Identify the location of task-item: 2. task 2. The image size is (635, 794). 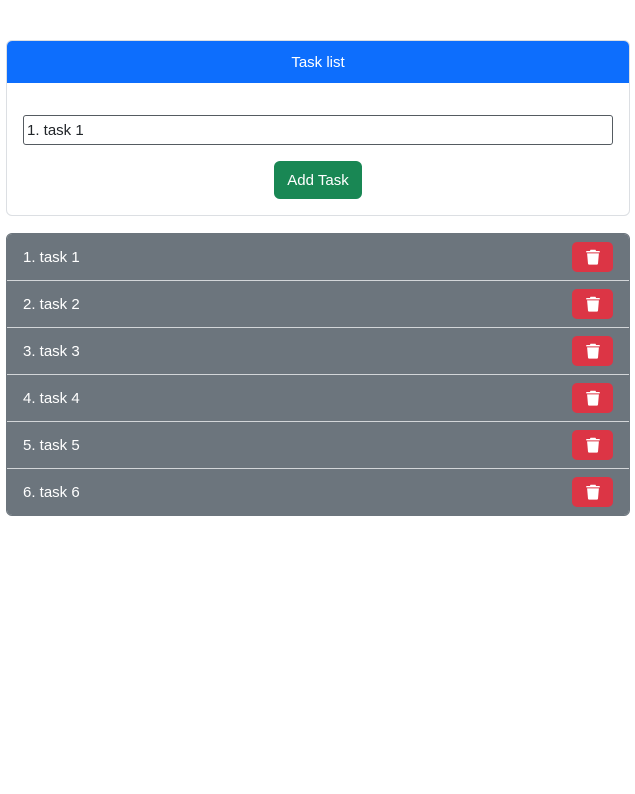
(318, 303).